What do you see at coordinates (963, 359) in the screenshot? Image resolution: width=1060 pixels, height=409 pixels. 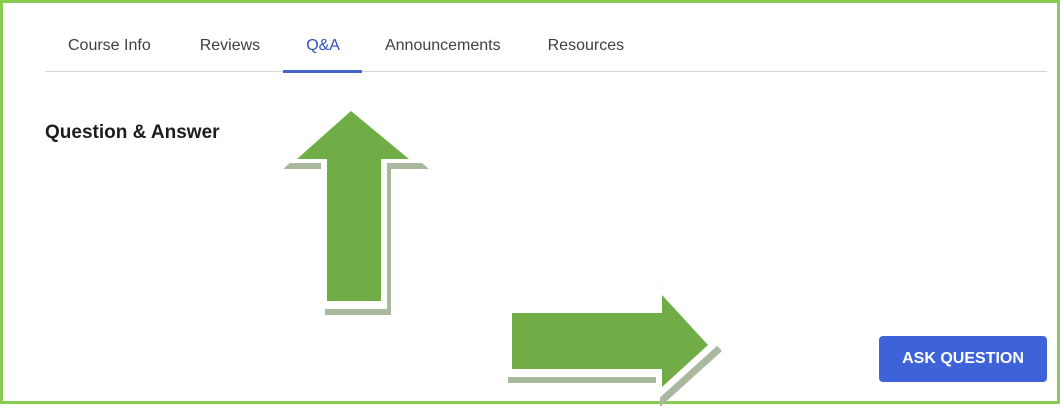 I see `ask-question-button: ASK QUESTION` at bounding box center [963, 359].